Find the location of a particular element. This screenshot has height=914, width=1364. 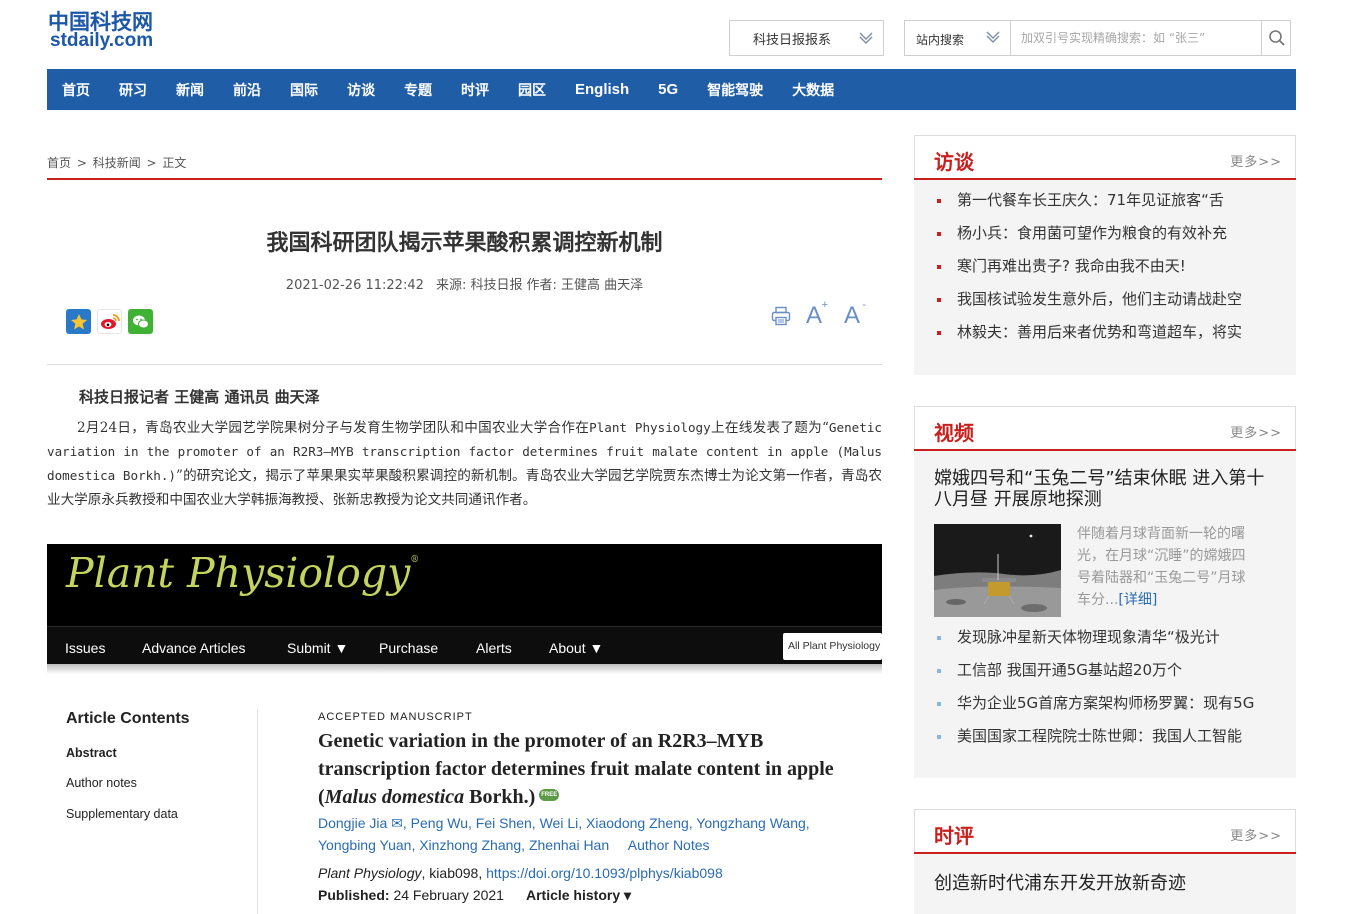

wechat-share-icon is located at coordinates (140, 321).